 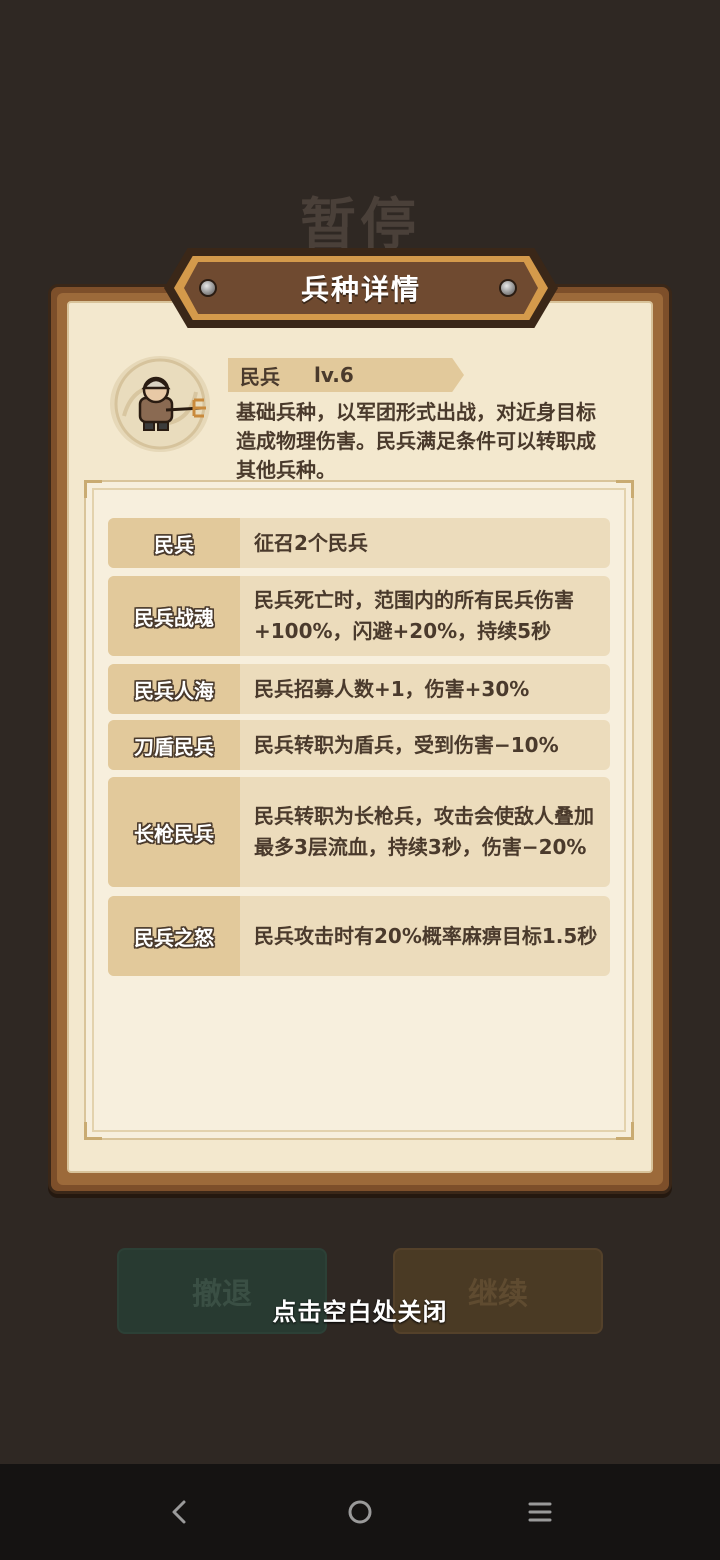 What do you see at coordinates (426, 935) in the screenshot?
I see `skill-description: 民兵攻击时有20%概率麻痹目标1.5秒` at bounding box center [426, 935].